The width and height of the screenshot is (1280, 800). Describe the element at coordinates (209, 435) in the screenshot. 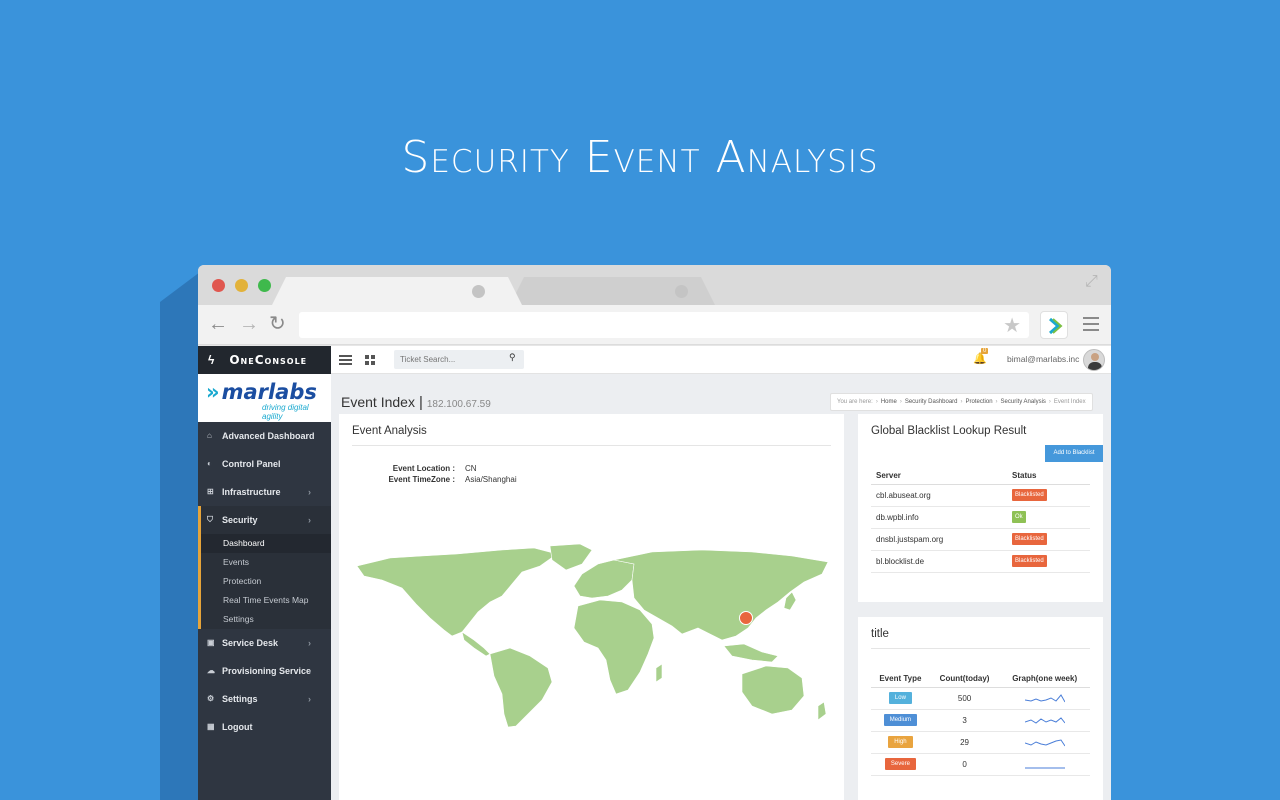

I see `home-icon: ⌂` at that location.